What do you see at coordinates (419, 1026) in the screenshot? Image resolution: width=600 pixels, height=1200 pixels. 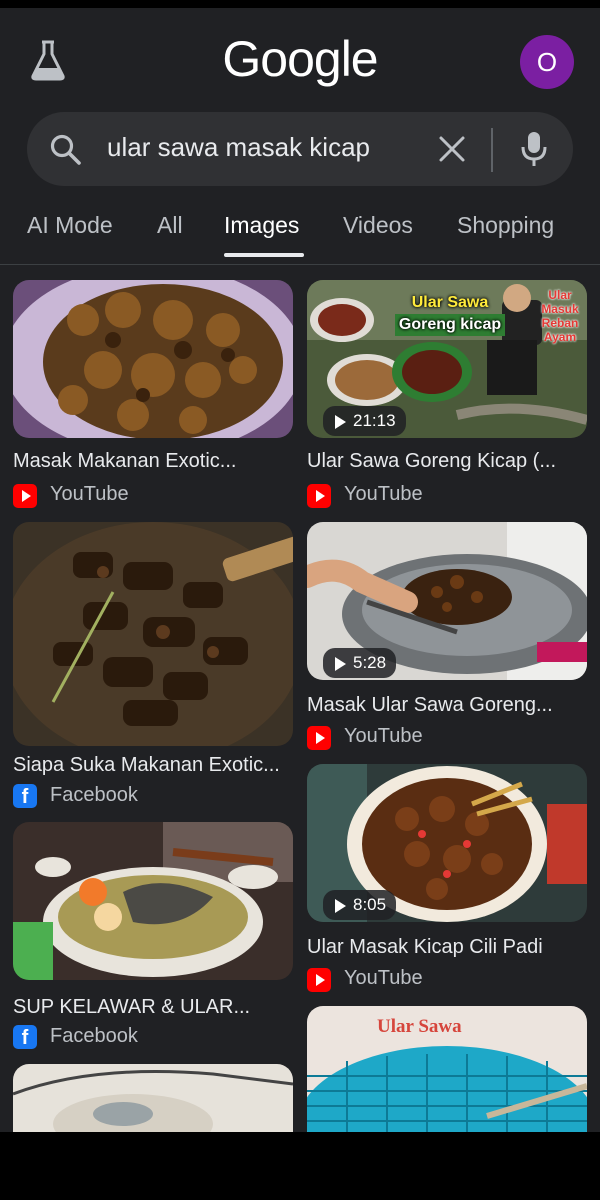 I see `thumbnail-overlay-text: Ular Sawa` at bounding box center [419, 1026].